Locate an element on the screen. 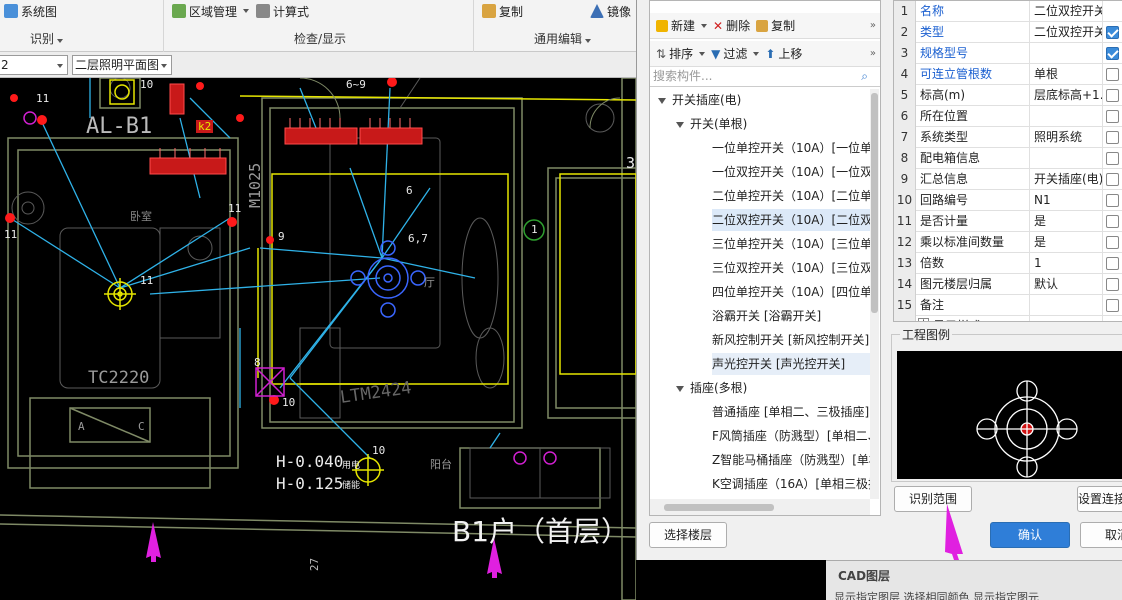 This screenshot has width=1122, height=600. cad-layer-options: 显示指定图层 选择相同颜色 显示指定图元 is located at coordinates (936, 594).